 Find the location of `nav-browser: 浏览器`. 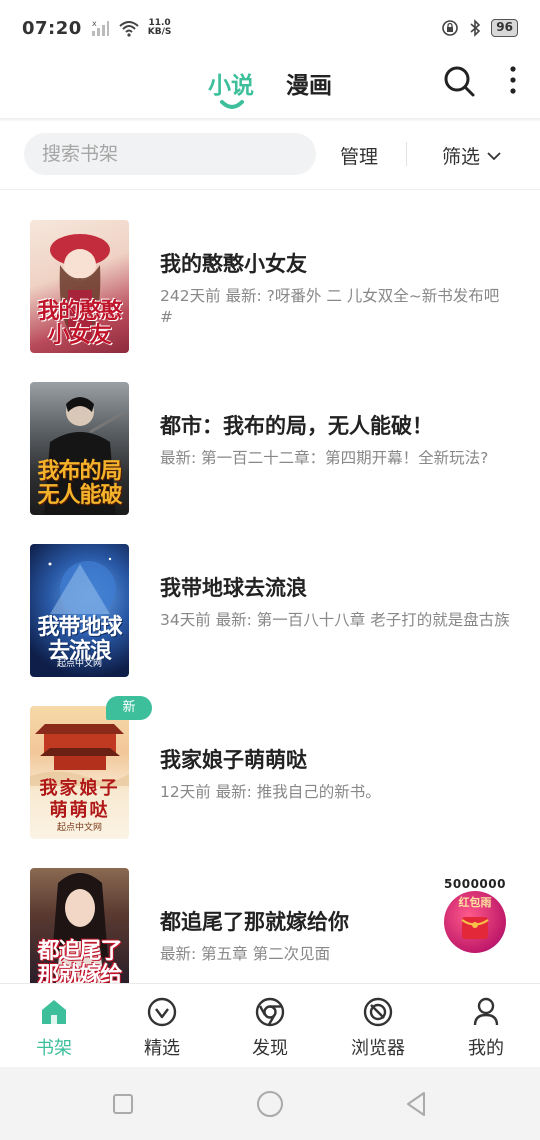

nav-browser: 浏览器 is located at coordinates (378, 1026).